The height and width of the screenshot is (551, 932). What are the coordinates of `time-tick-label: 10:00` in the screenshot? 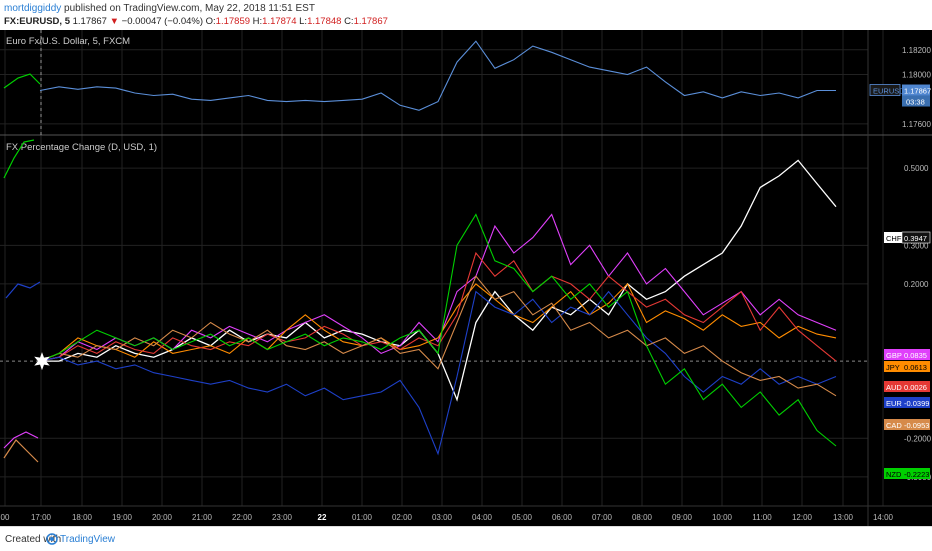 It's located at (722, 517).